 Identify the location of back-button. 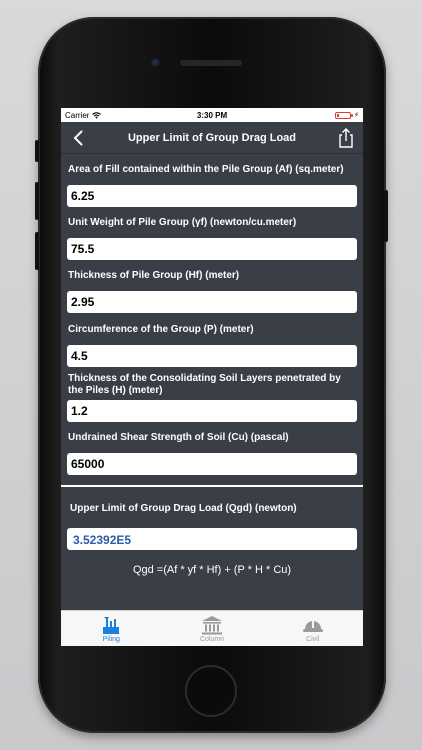
(78, 138).